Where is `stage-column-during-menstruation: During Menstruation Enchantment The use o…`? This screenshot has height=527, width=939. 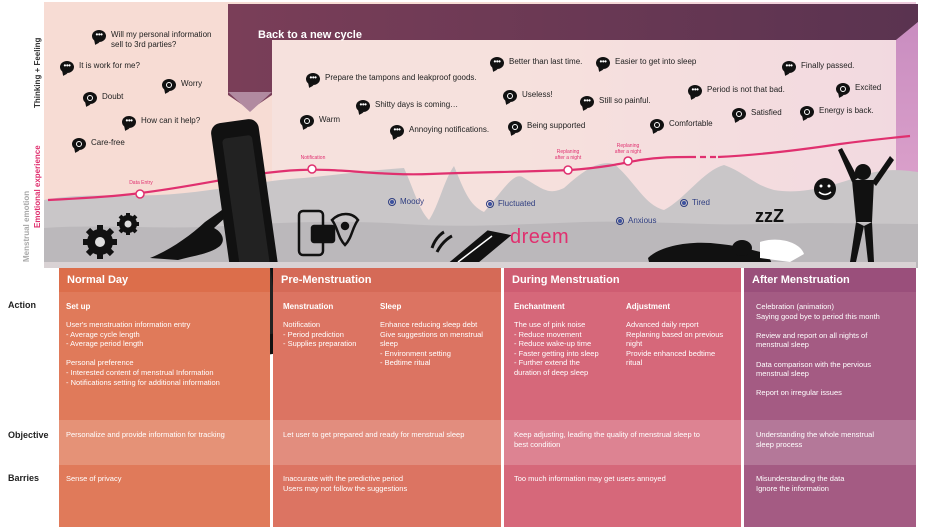 stage-column-during-menstruation: During Menstruation Enchantment The use o… is located at coordinates (622, 397).